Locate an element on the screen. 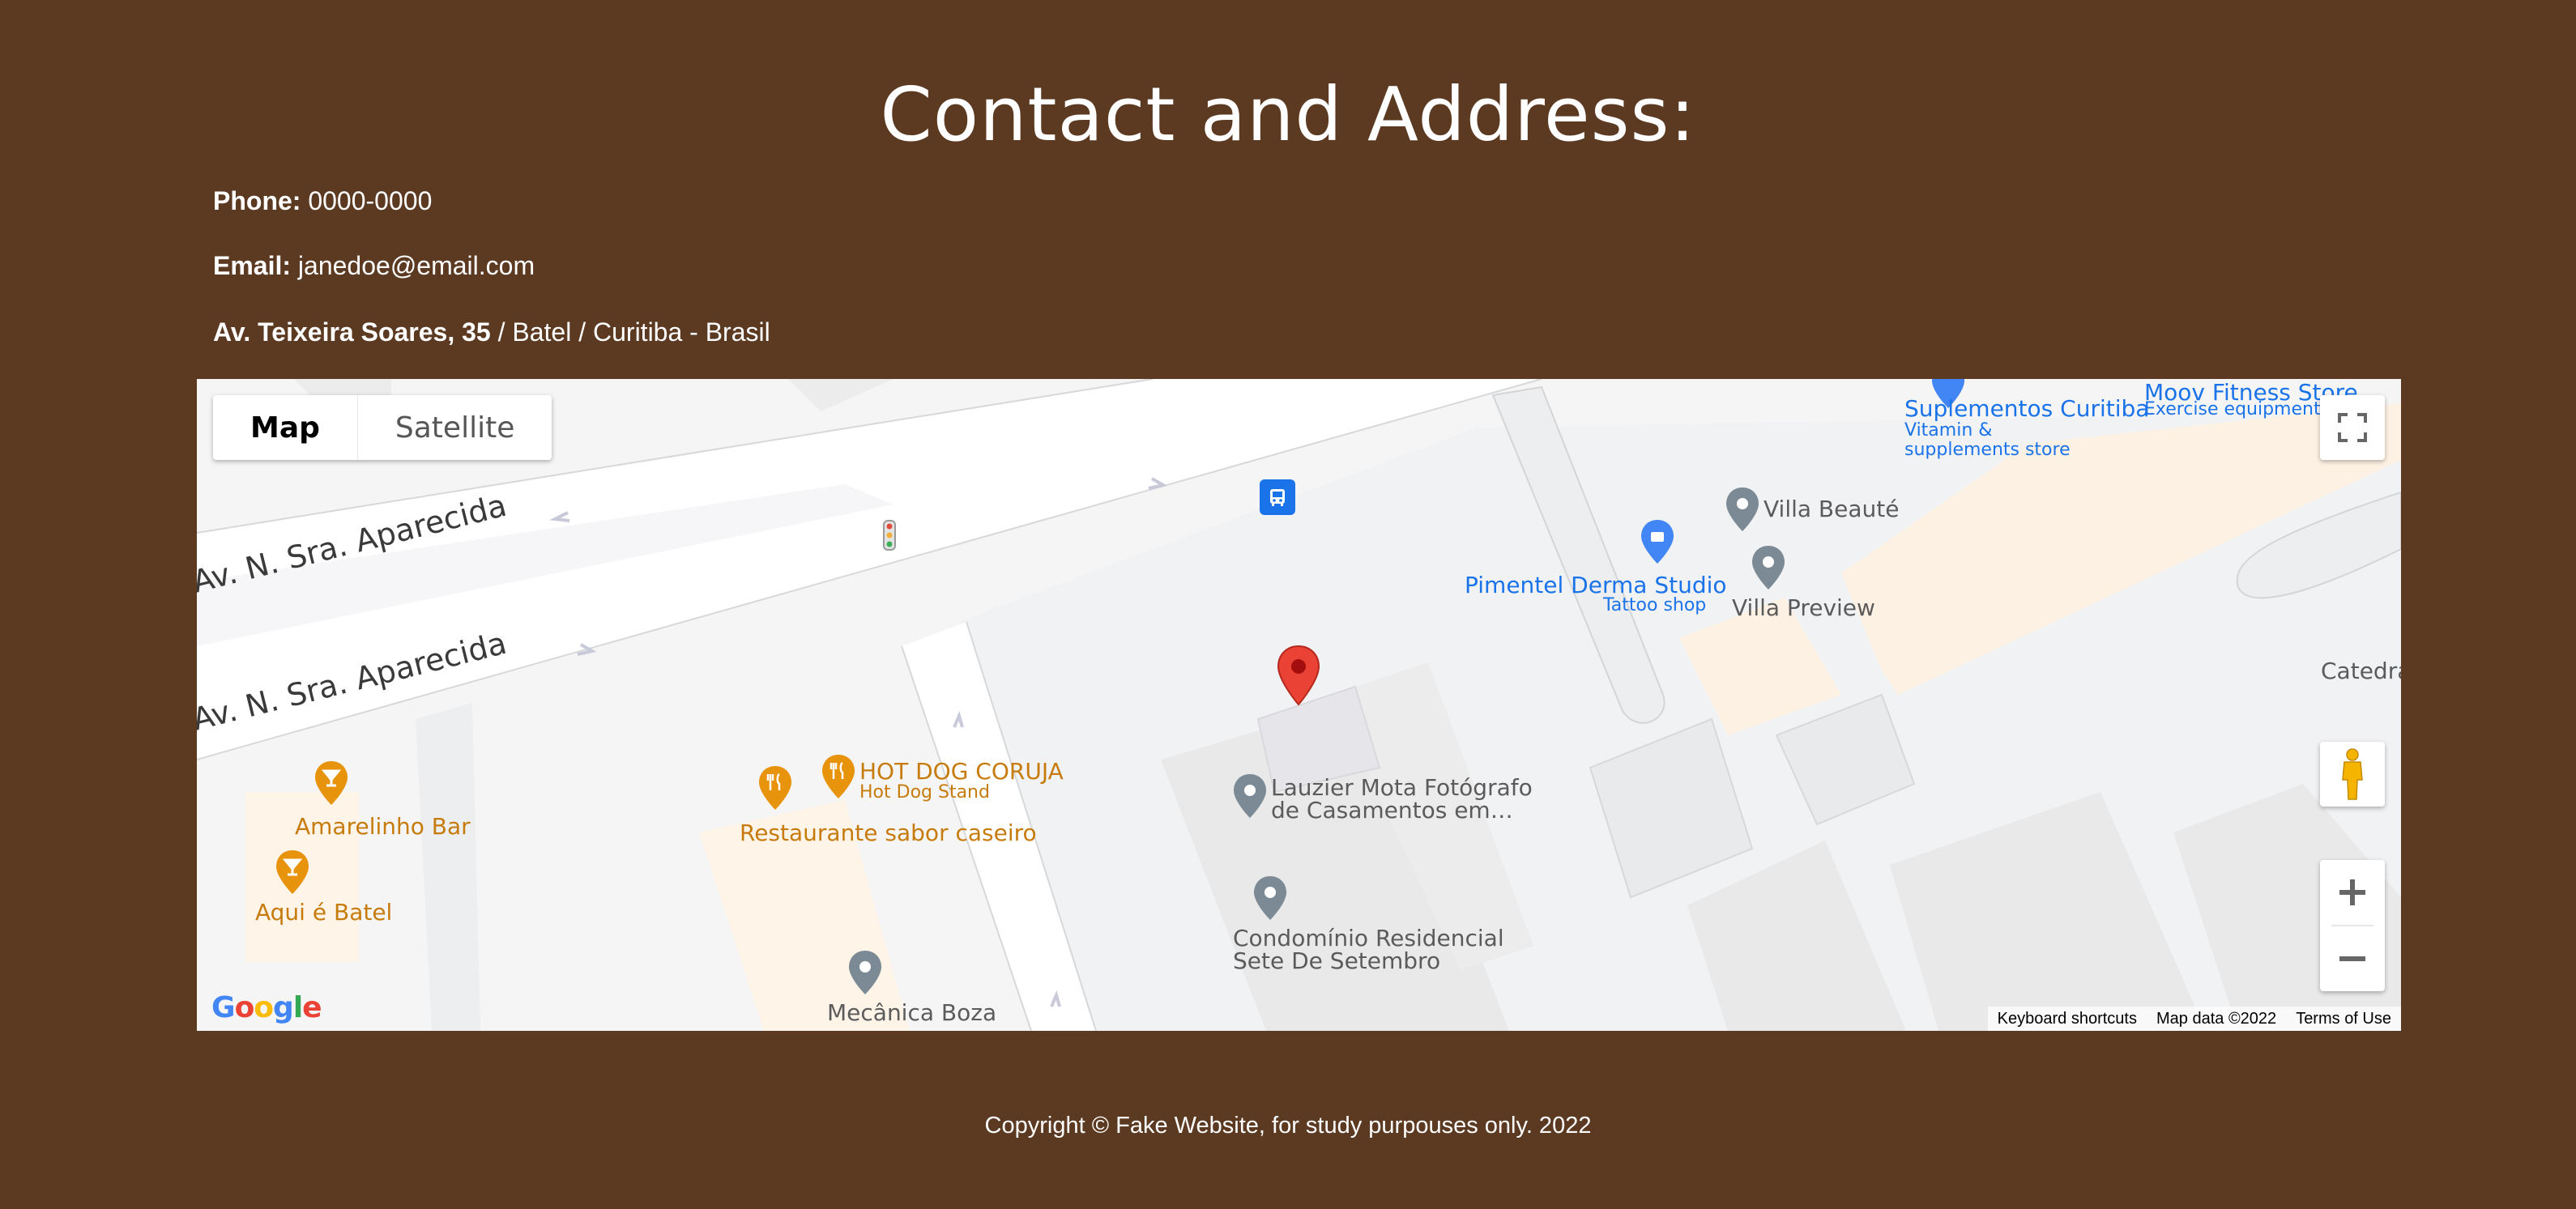  zoom-control is located at coordinates (2353, 925).